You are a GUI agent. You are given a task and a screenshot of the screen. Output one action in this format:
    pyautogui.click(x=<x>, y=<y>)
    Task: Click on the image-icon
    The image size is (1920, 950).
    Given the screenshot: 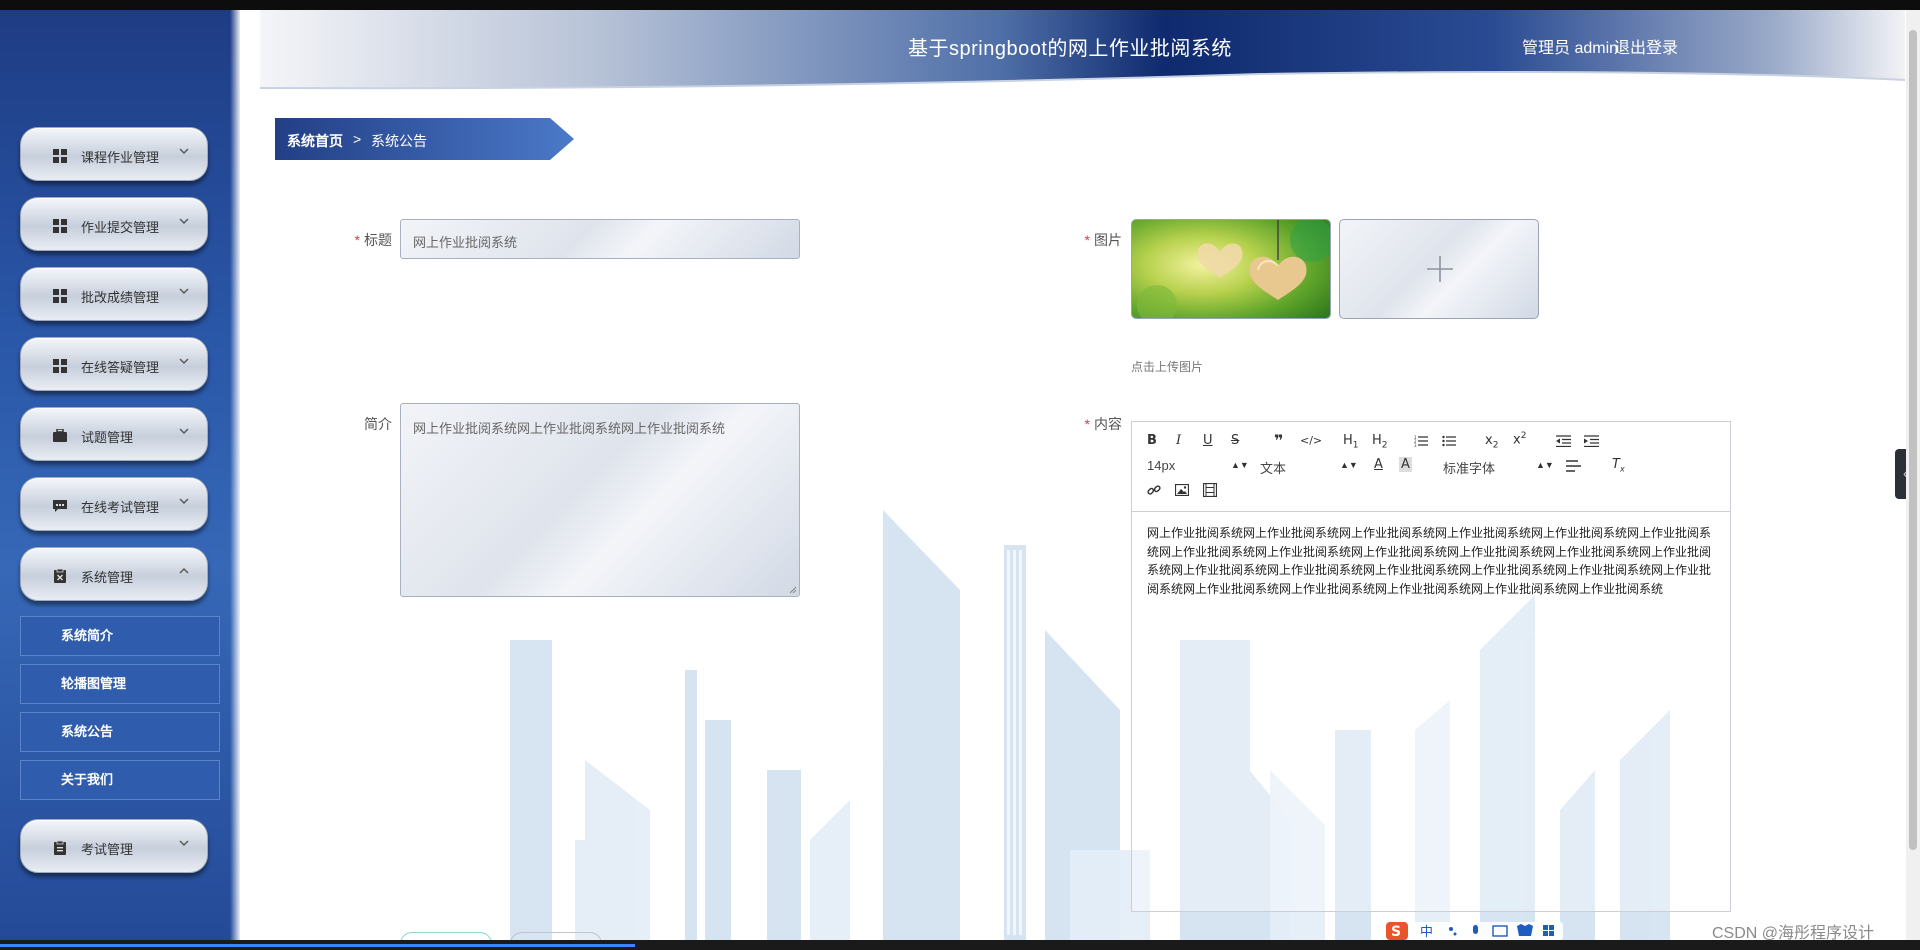 What is the action you would take?
    pyautogui.click(x=1182, y=490)
    